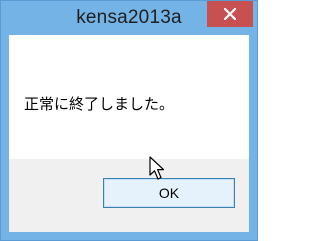  I want to click on title-bar: kensa2013a, so click(129, 18).